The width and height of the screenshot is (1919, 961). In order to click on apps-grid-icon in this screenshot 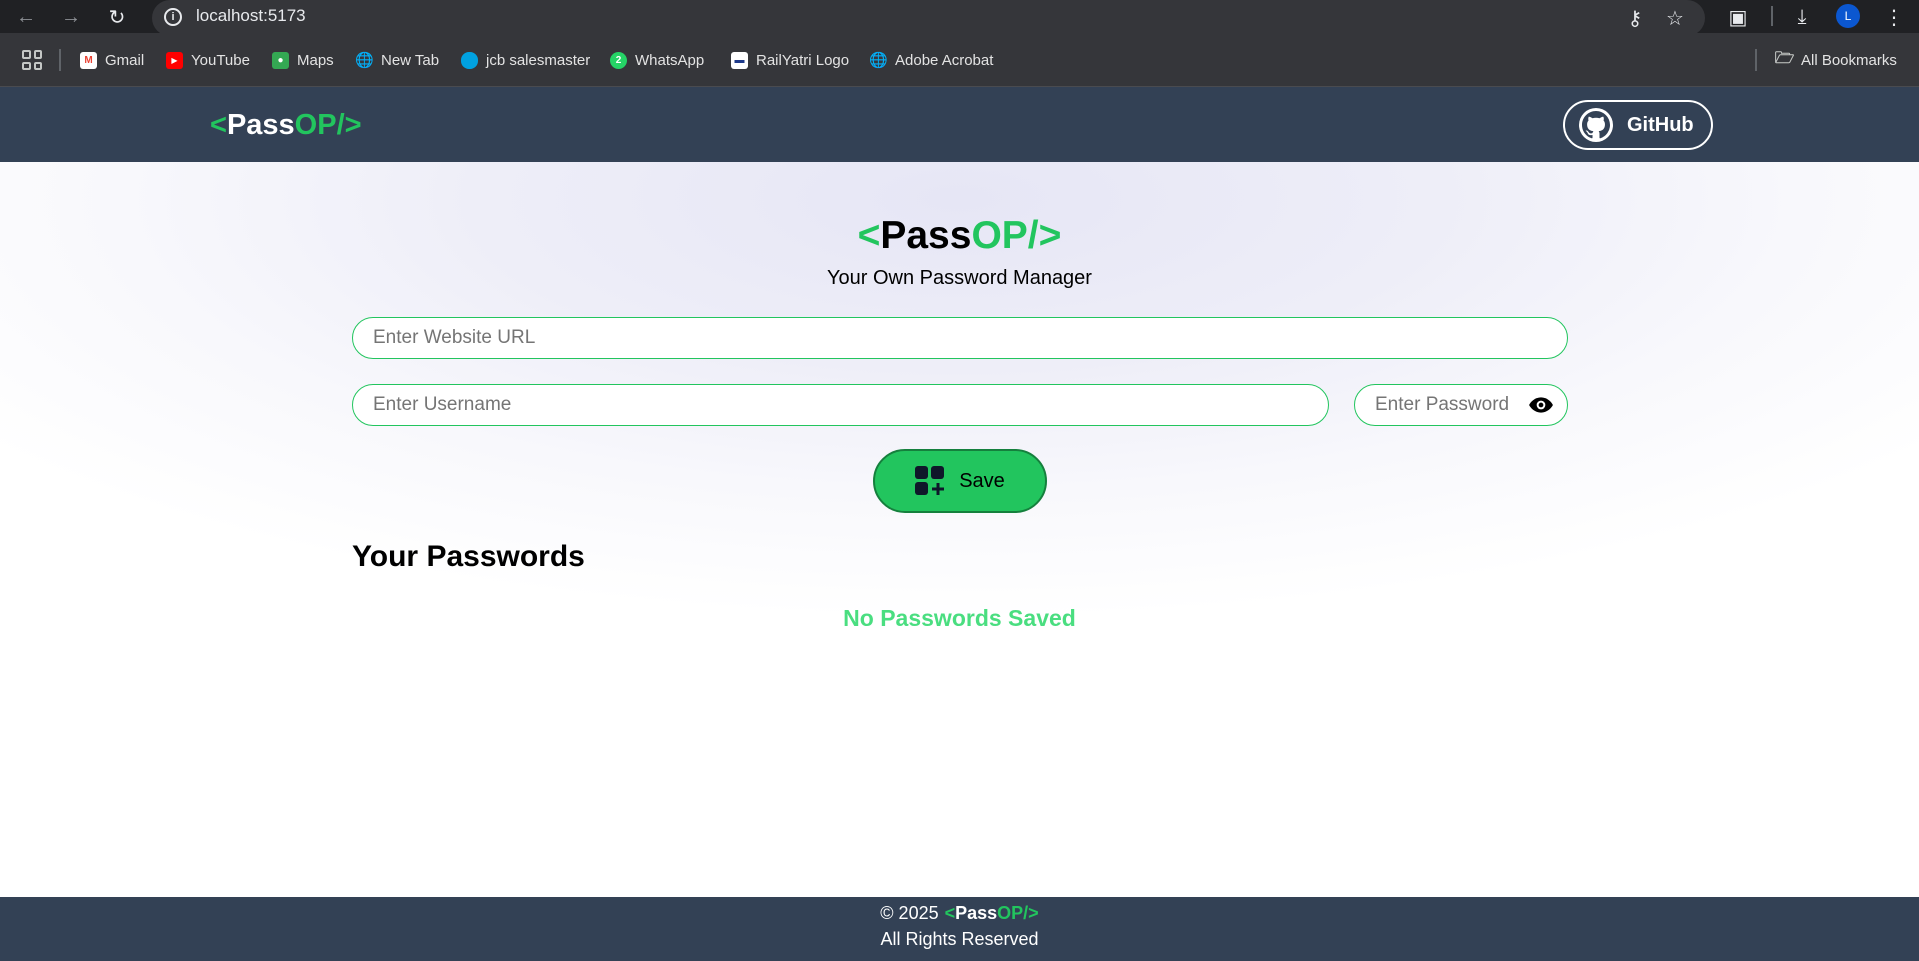, I will do `click(32, 60)`.